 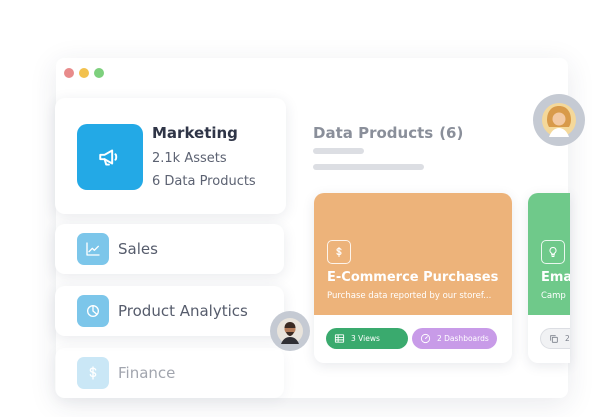 I want to click on close-window-dot, so click(x=69, y=73).